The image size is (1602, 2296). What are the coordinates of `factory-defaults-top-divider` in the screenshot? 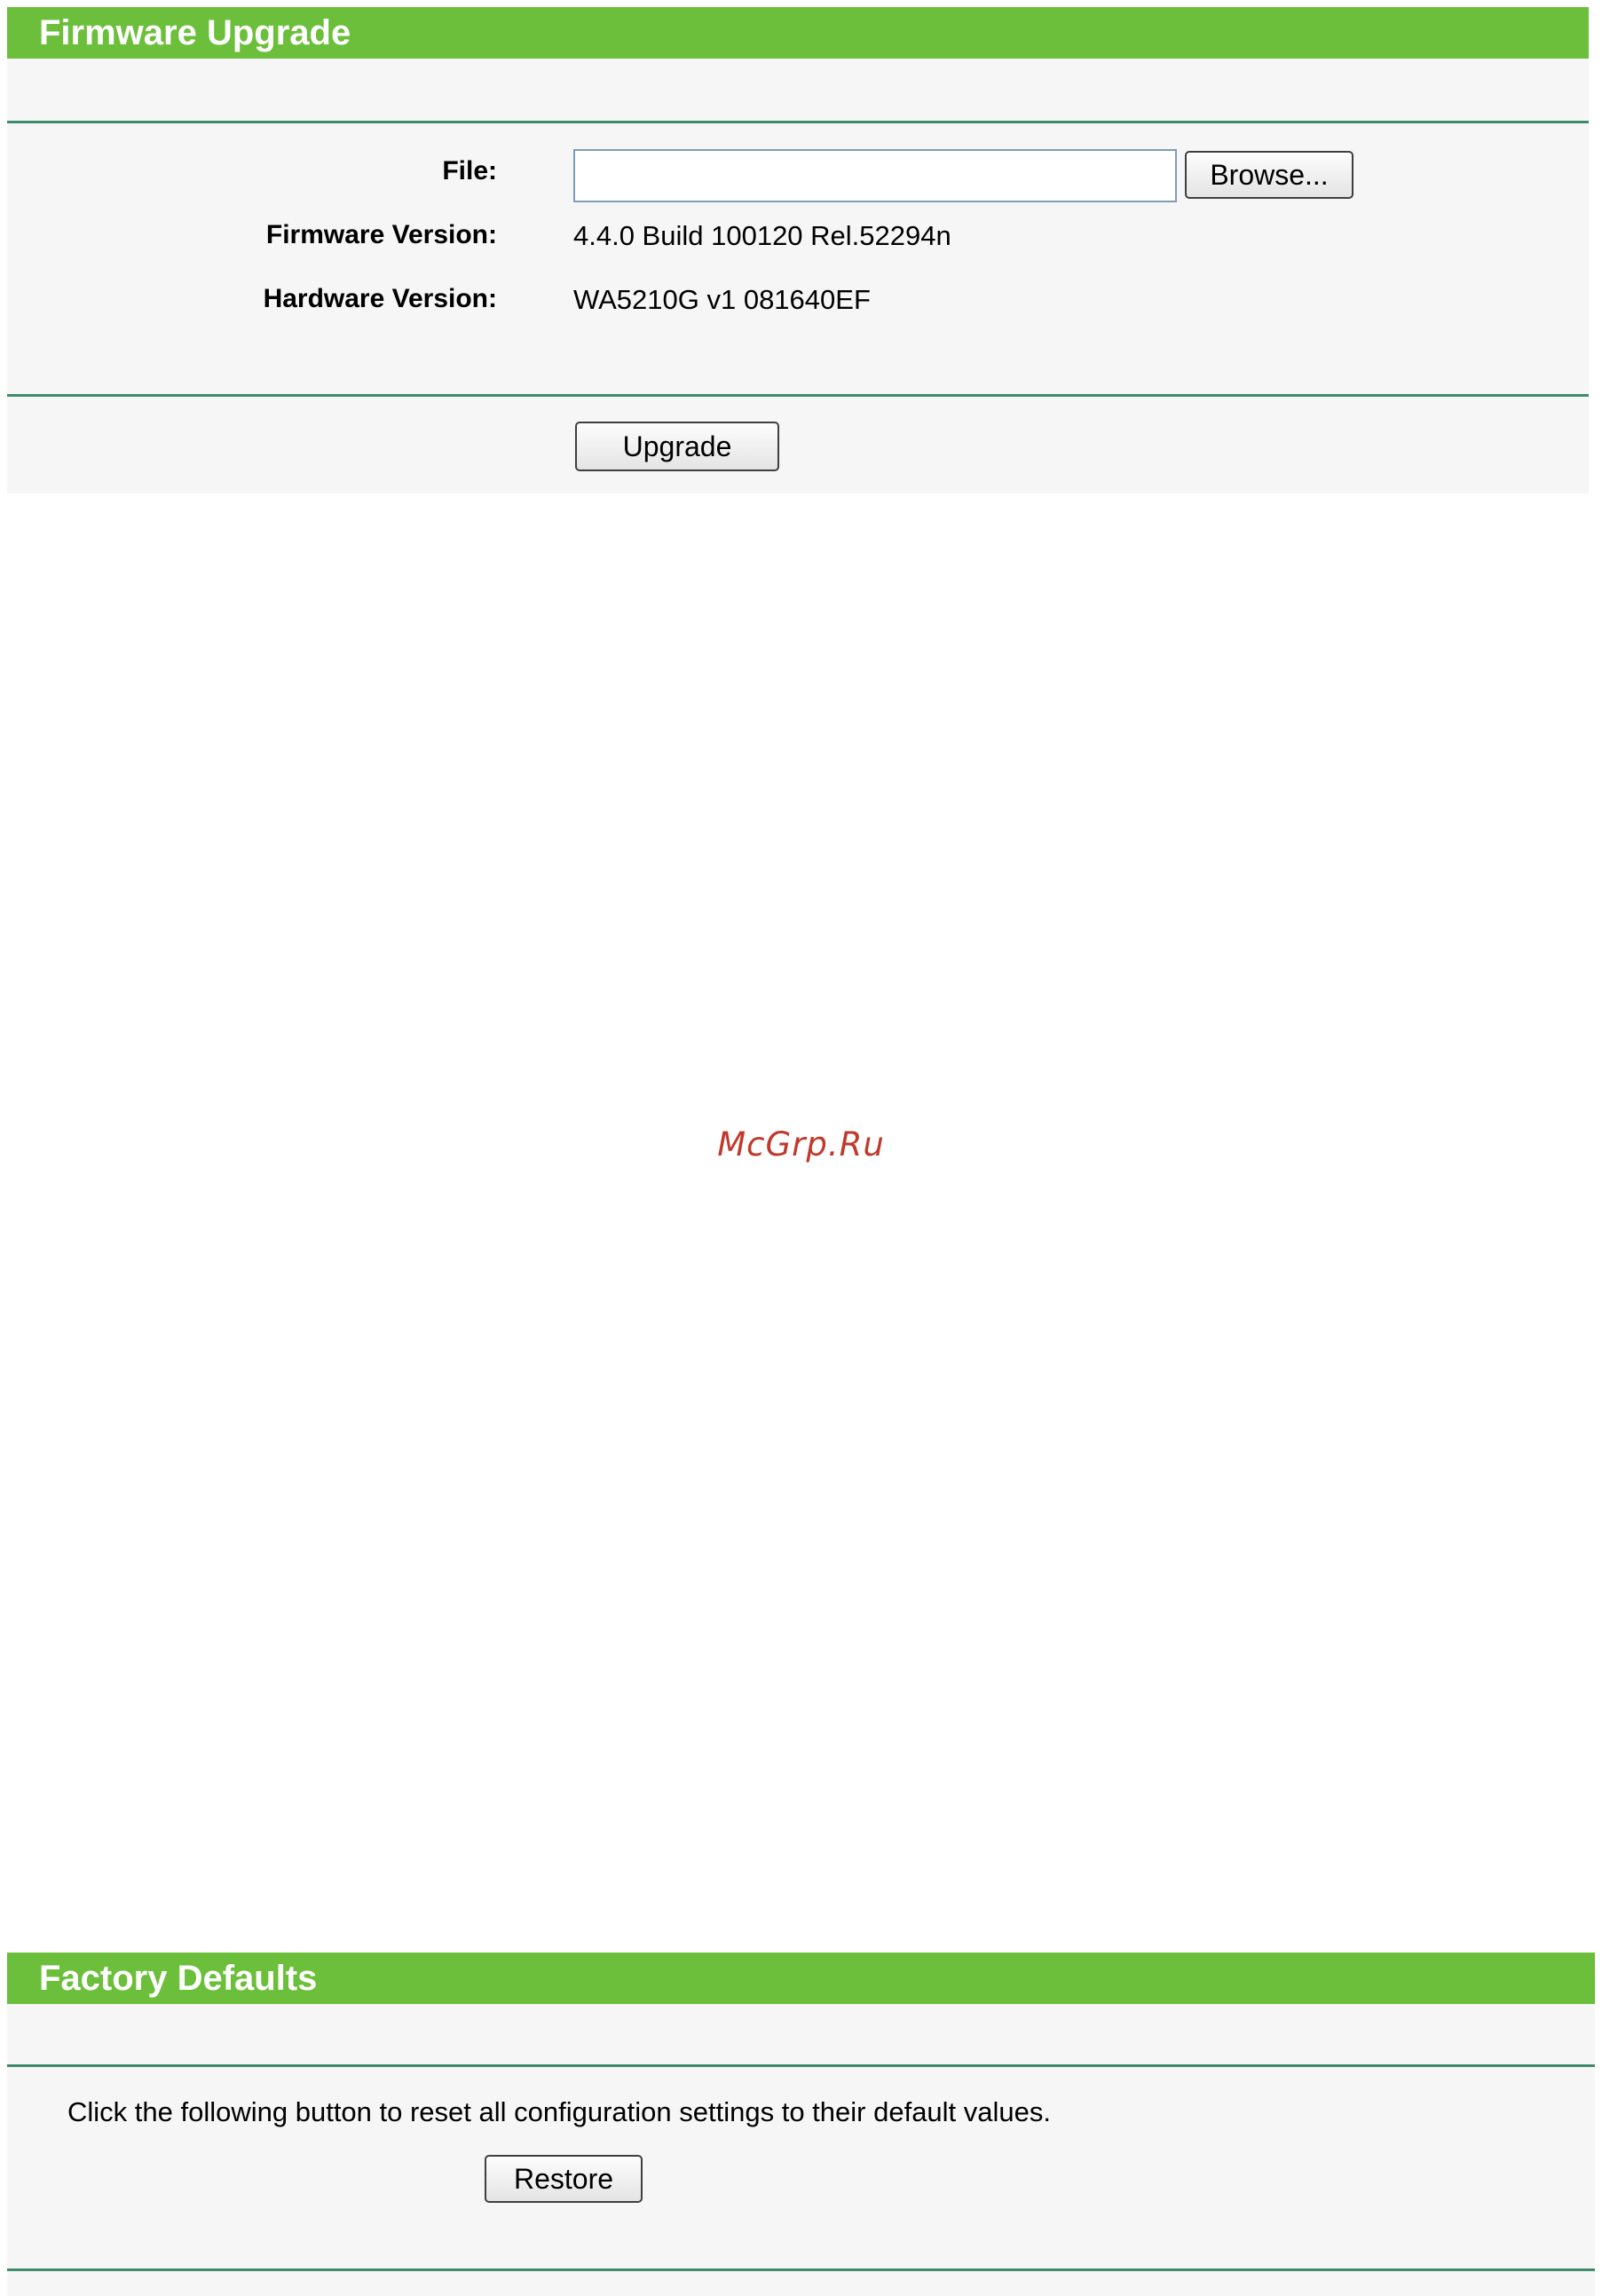 It's located at (801, 2066).